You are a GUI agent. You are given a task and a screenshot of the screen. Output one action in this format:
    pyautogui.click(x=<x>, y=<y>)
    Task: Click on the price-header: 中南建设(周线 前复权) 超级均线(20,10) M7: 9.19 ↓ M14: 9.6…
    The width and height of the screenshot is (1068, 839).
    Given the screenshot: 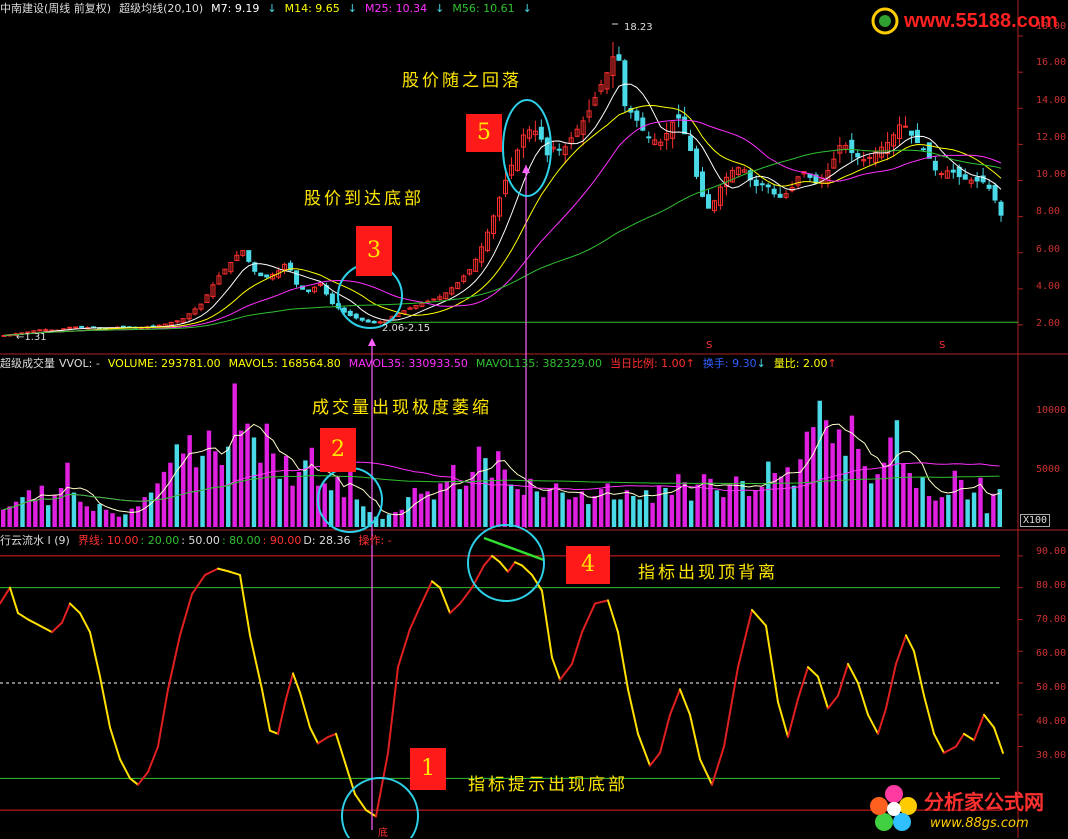 What is the action you would take?
    pyautogui.click(x=270, y=9)
    